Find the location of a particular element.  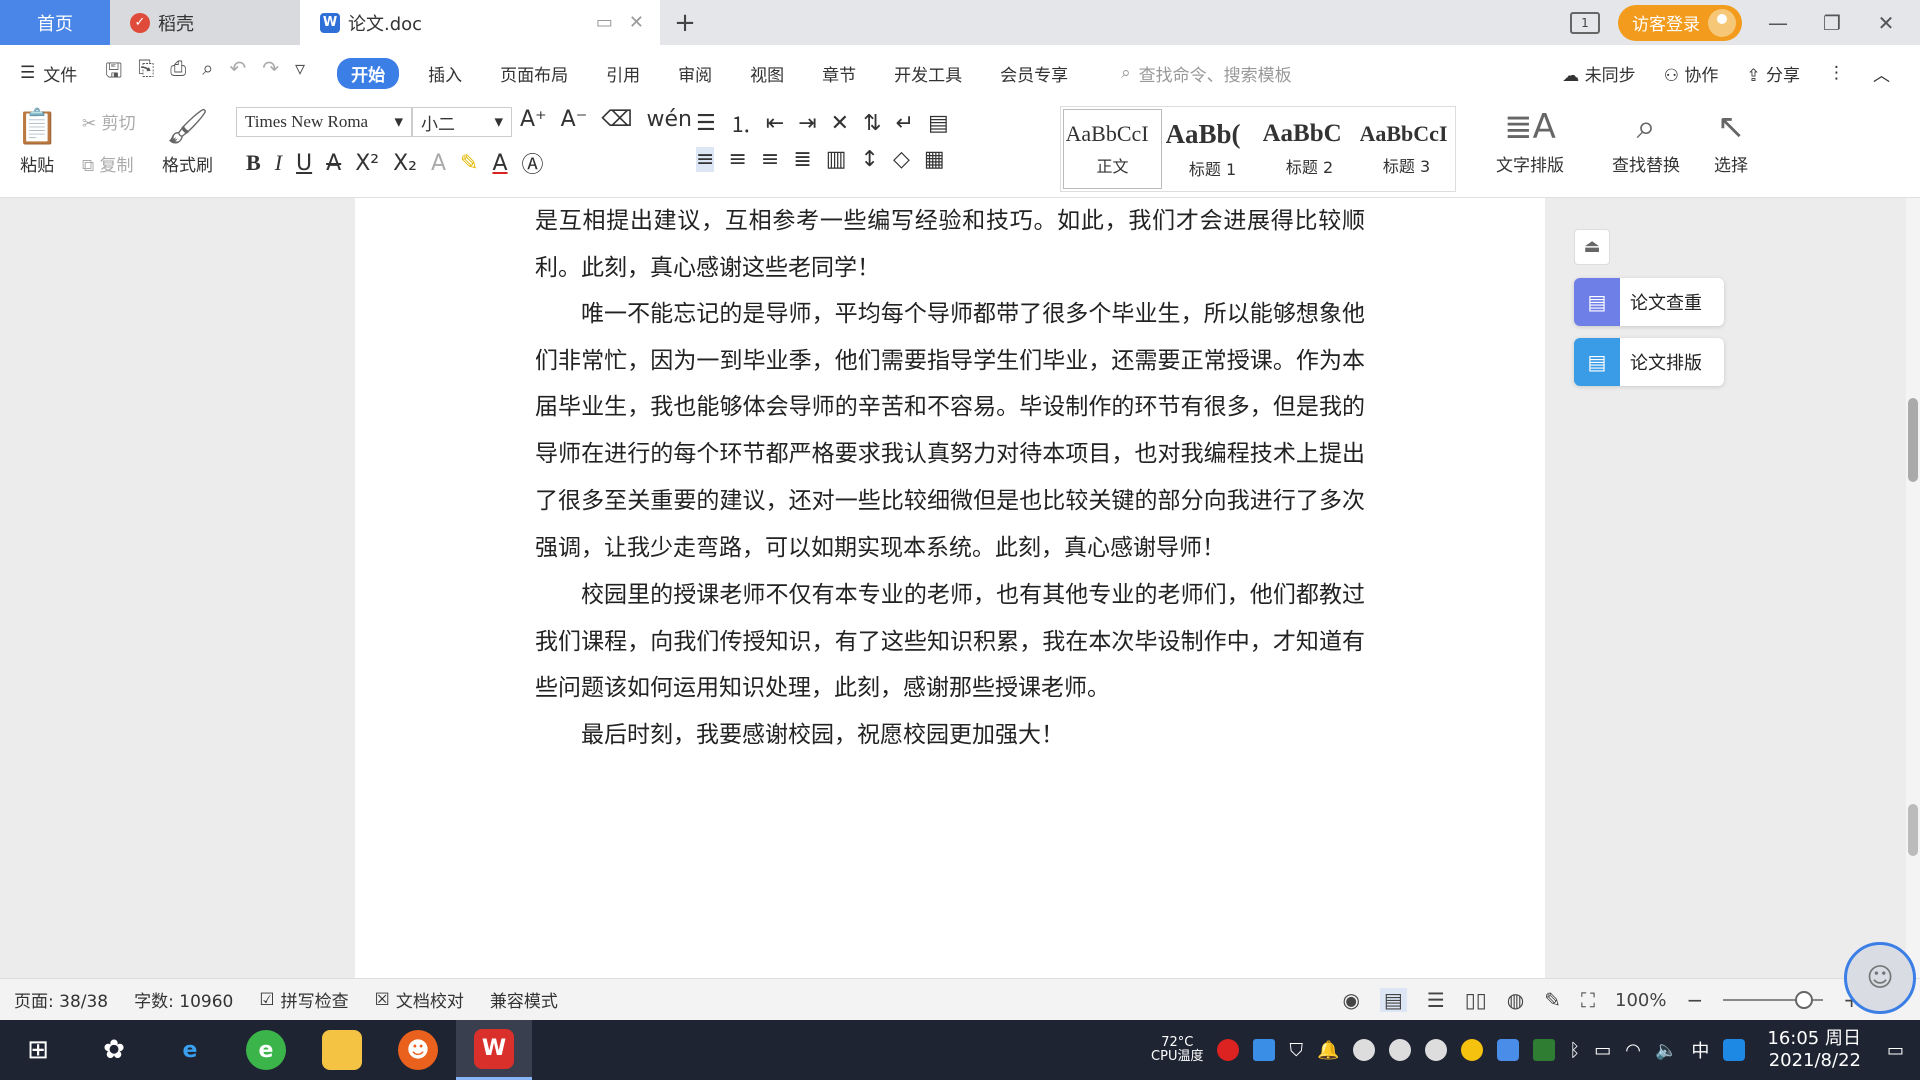

menu-review: 审阅 is located at coordinates (695, 73).